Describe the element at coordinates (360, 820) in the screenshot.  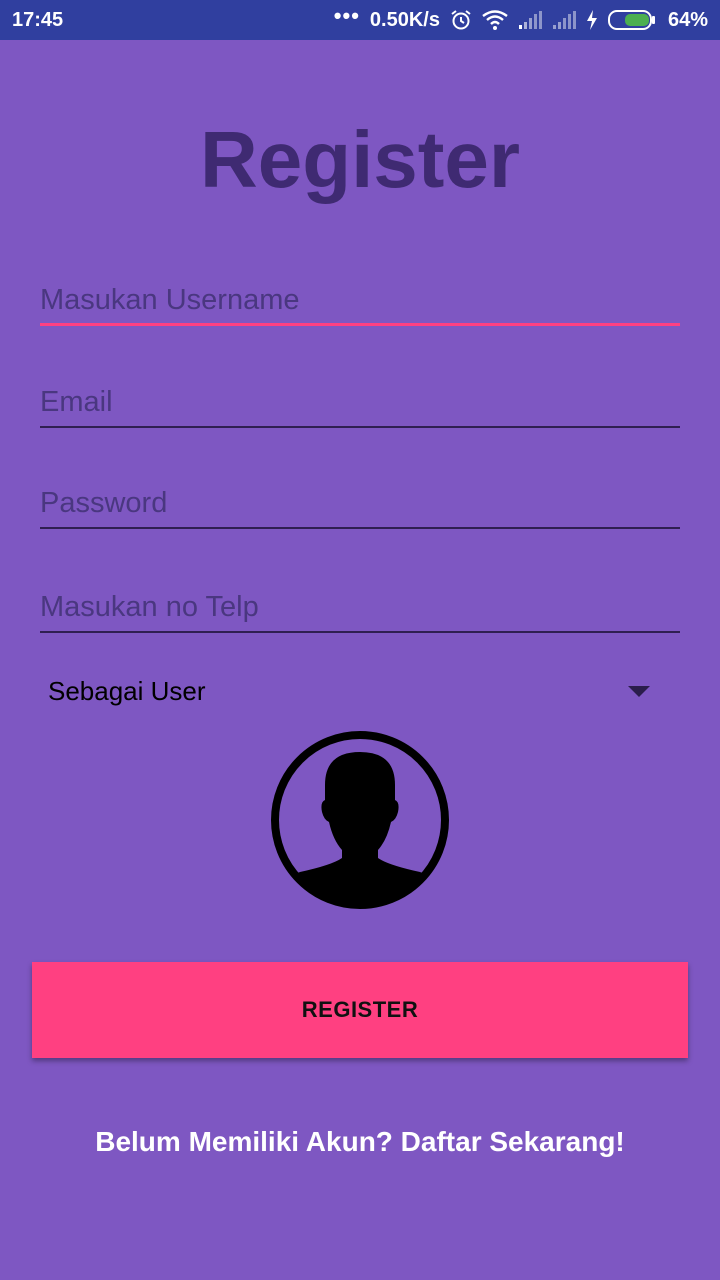
I see `user-silhouette-icon` at that location.